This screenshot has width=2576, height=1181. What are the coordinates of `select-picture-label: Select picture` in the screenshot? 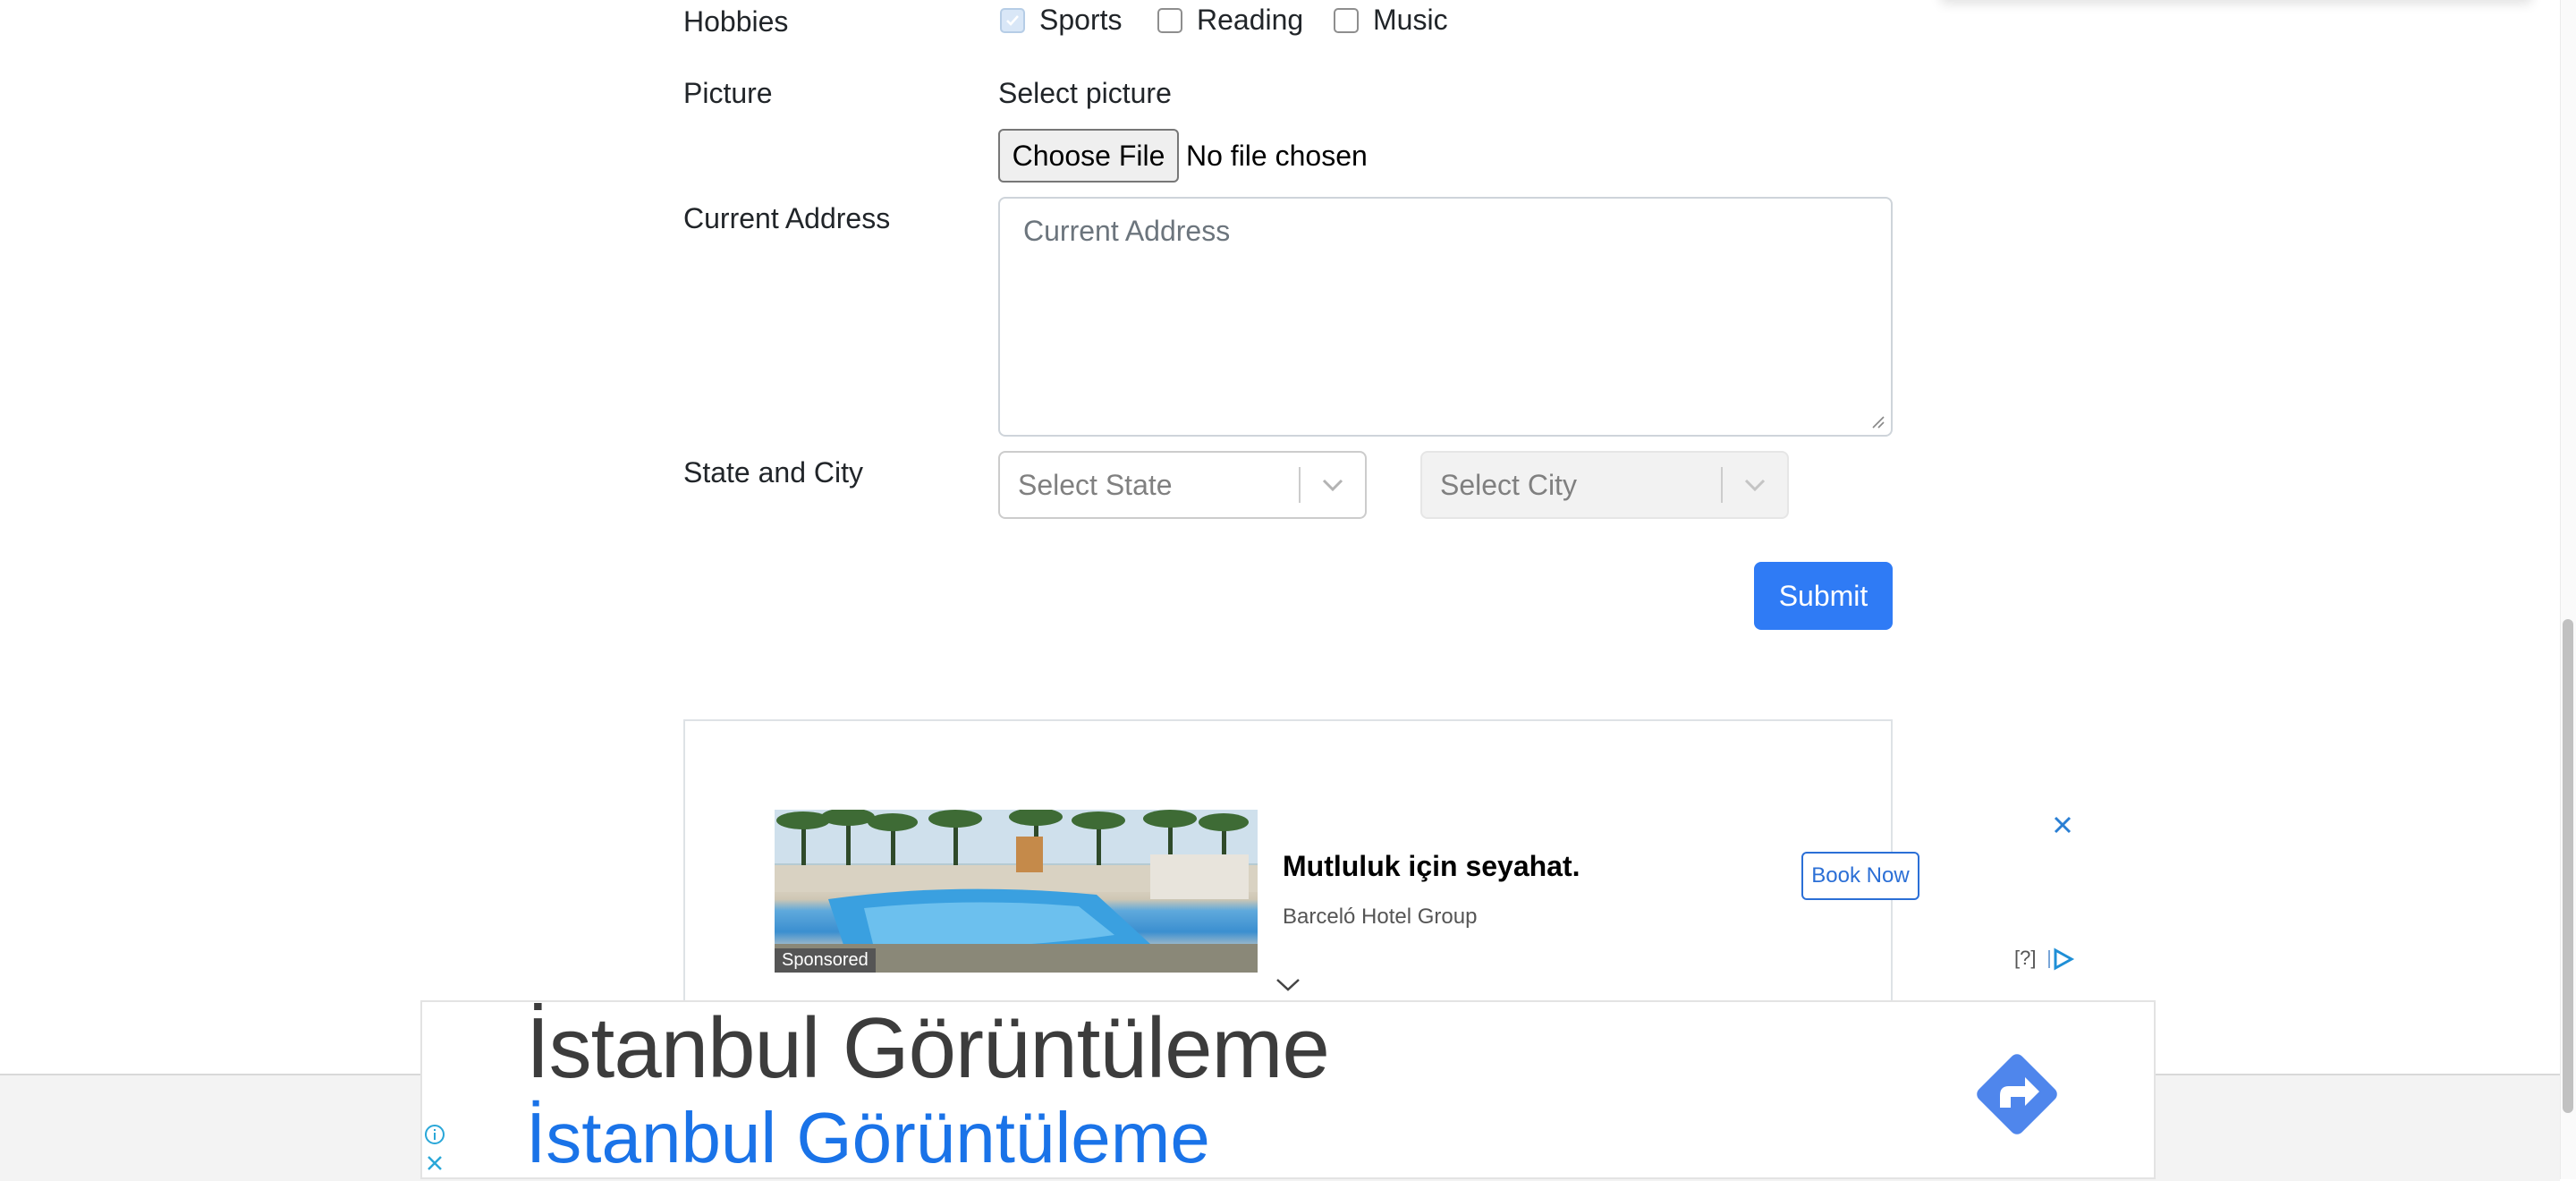 It's located at (1085, 93).